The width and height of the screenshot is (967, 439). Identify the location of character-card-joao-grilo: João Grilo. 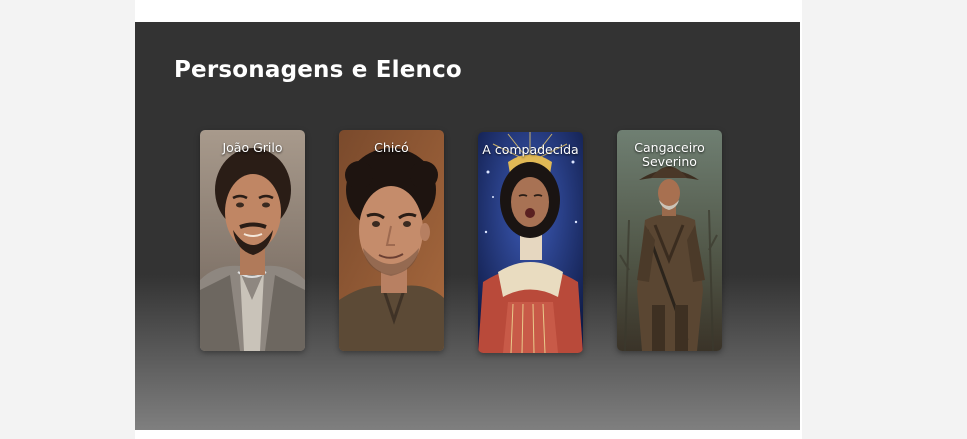
(252, 240).